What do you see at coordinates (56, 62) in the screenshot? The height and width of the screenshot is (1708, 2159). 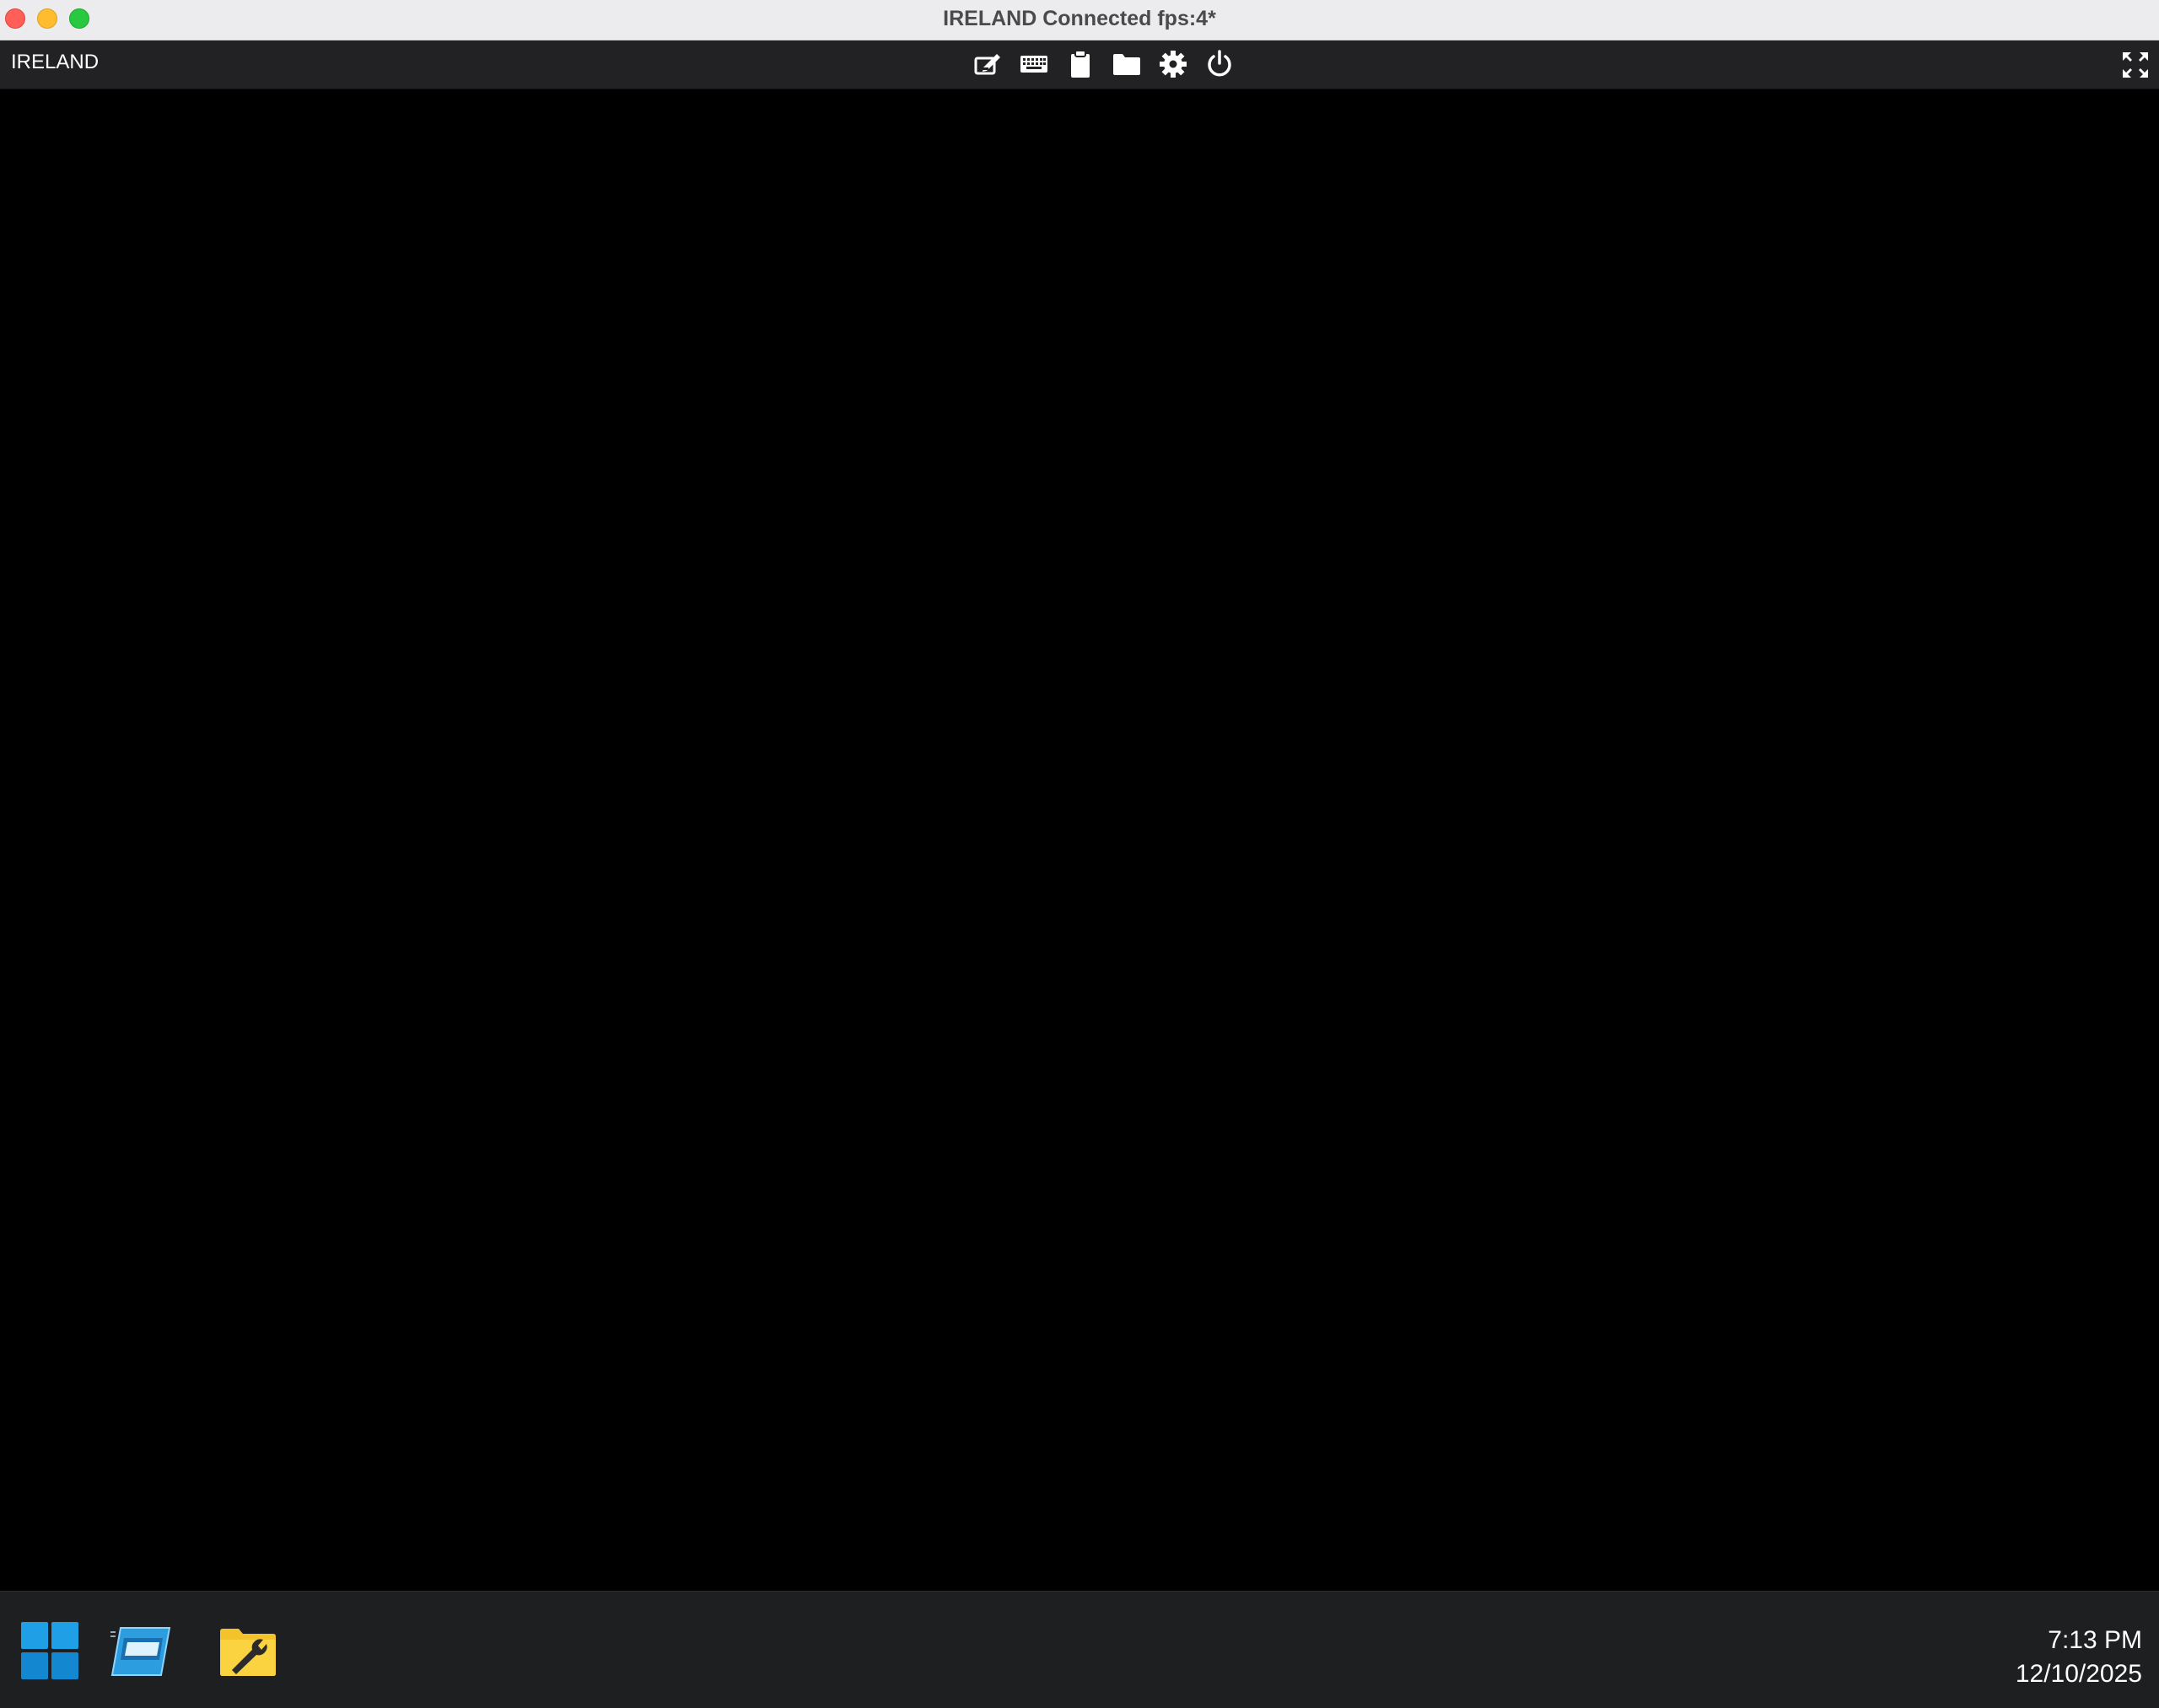 I see `connection-name: IRELAND` at bounding box center [56, 62].